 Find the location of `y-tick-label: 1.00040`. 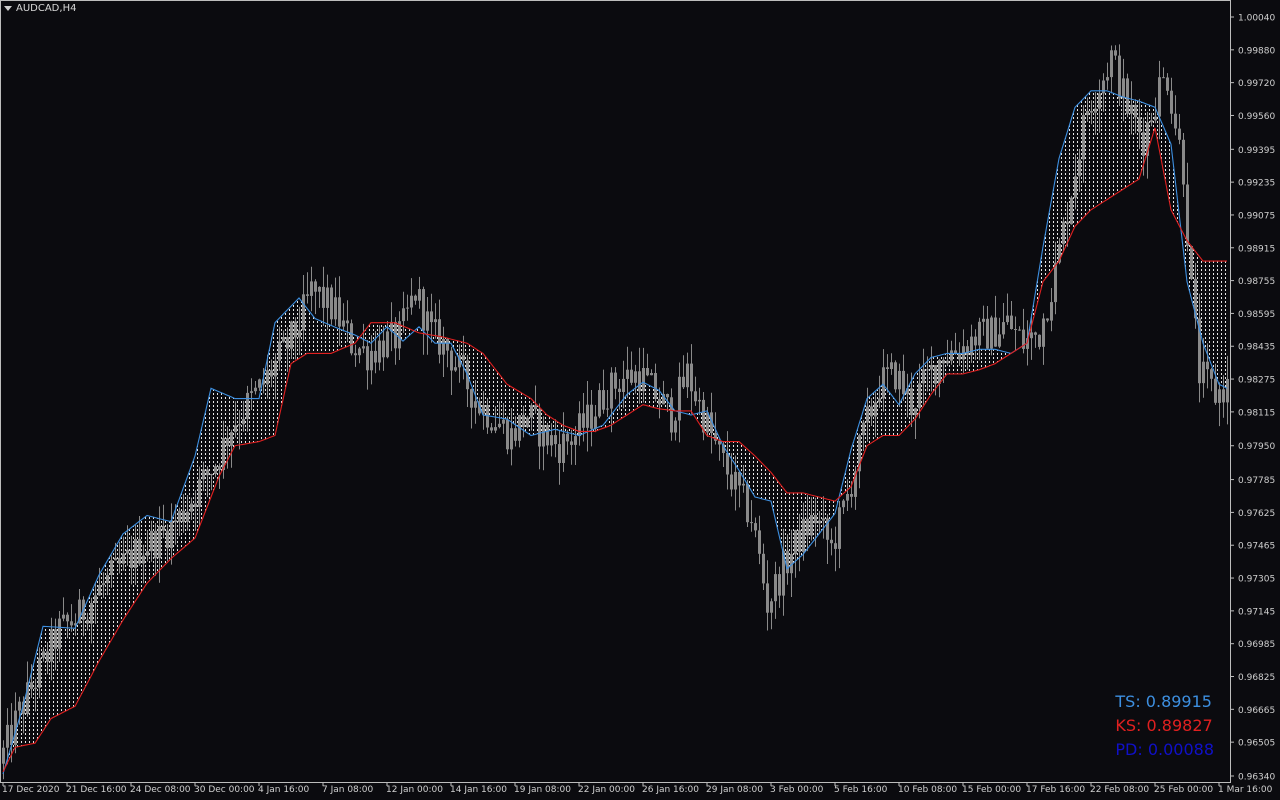

y-tick-label: 1.00040 is located at coordinates (1256, 19).